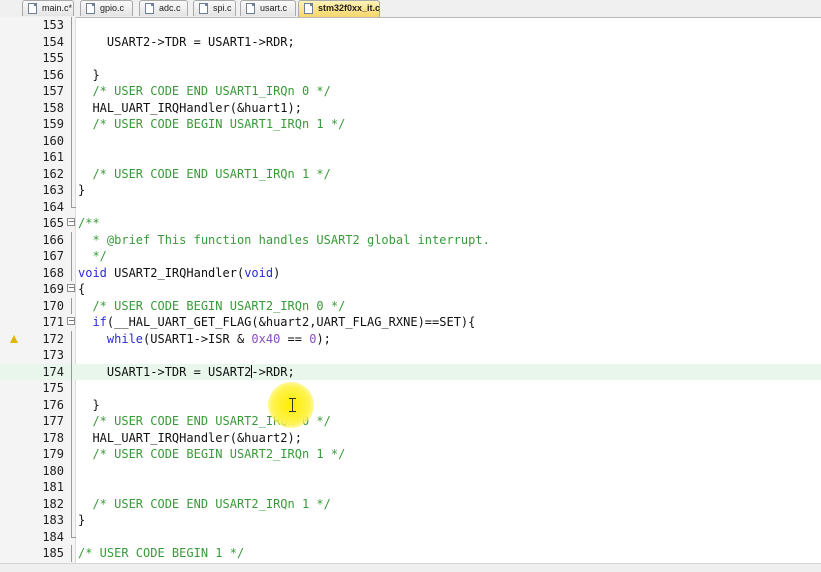 This screenshot has width=821, height=572. Describe the element at coordinates (410, 174) in the screenshot. I see `code-line: 162 /* USER CODE END USART1_IRQn 1 */` at that location.